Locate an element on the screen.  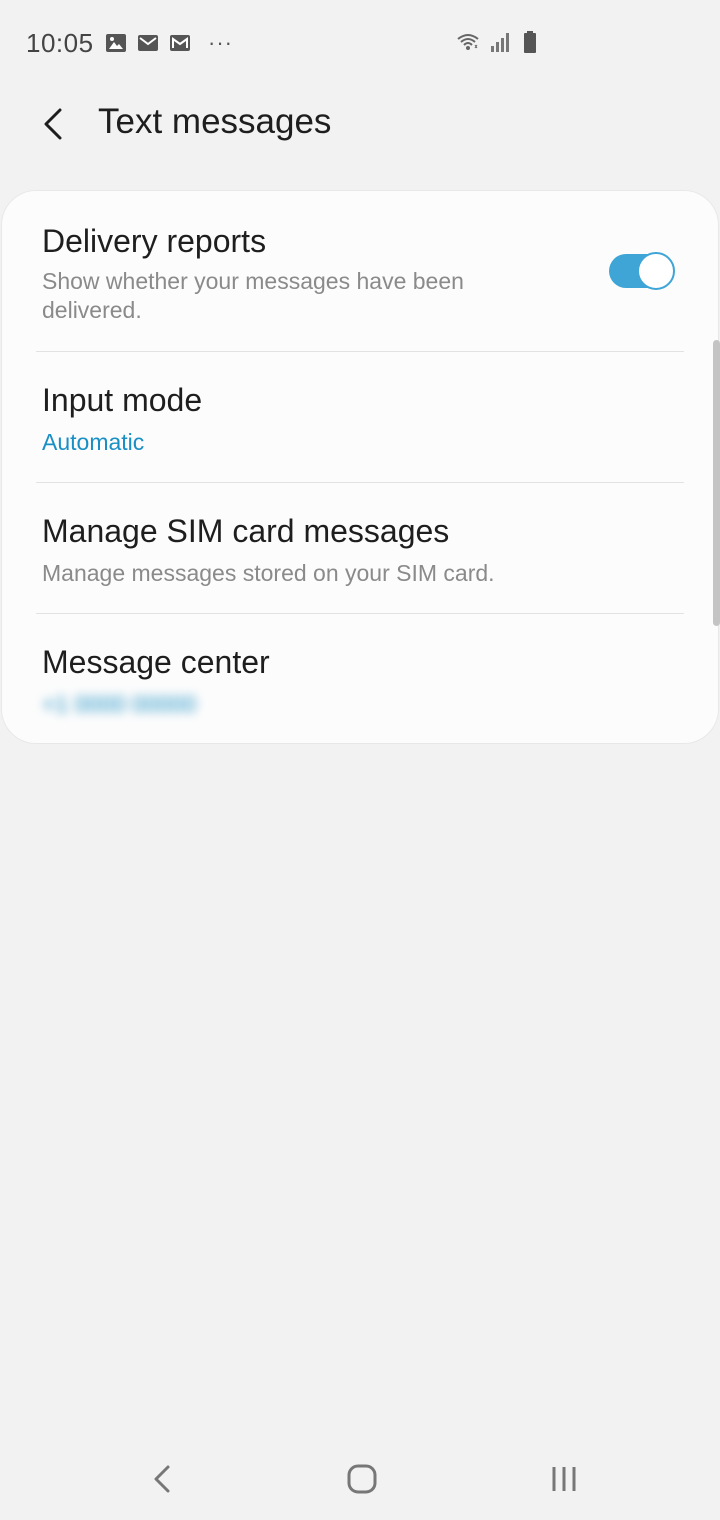
status-bar: 10:05 ··· is located at coordinates (360, 44).